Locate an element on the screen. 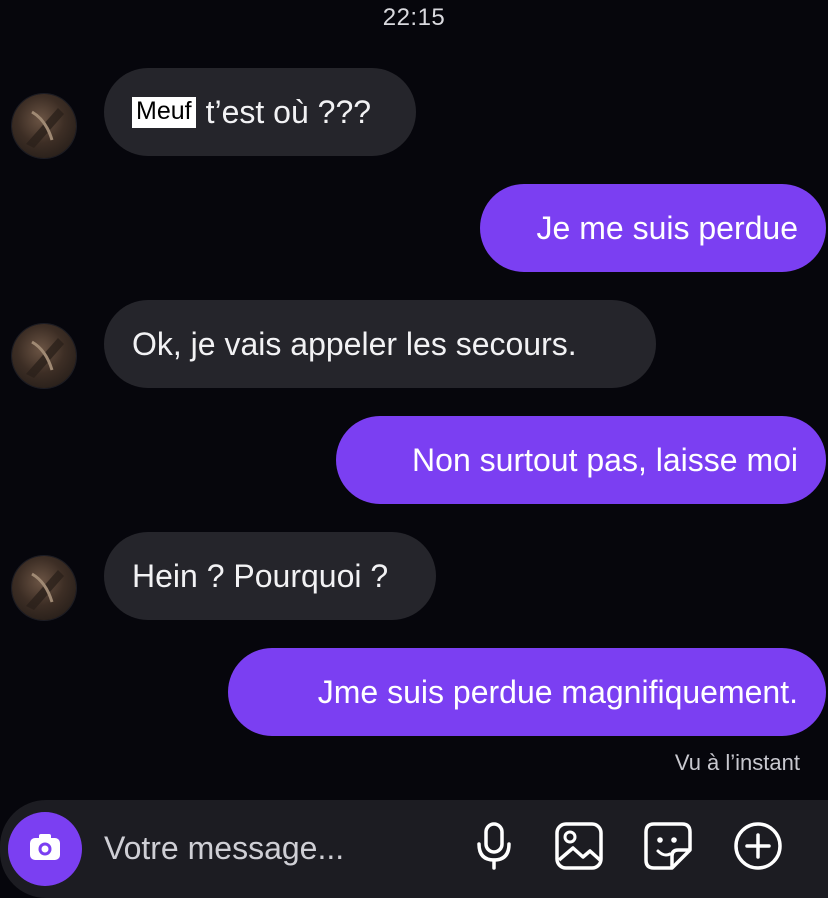 Image resolution: width=828 pixels, height=898 pixels. camera-icon is located at coordinates (45, 849).